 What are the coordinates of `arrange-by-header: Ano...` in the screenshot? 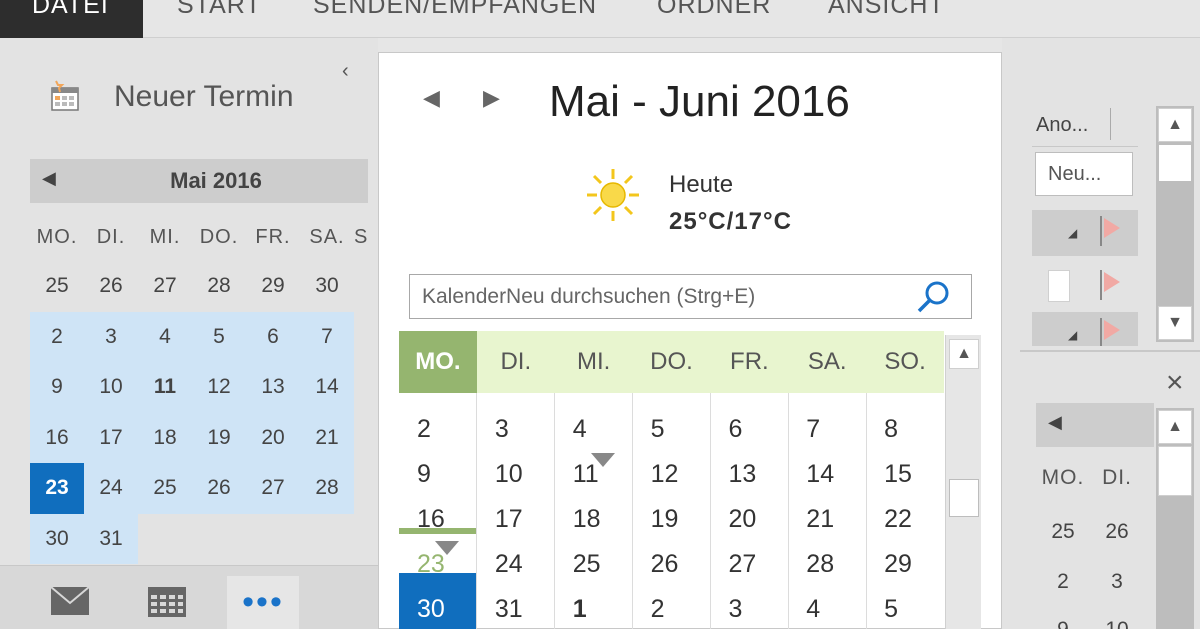 It's located at (1062, 125).